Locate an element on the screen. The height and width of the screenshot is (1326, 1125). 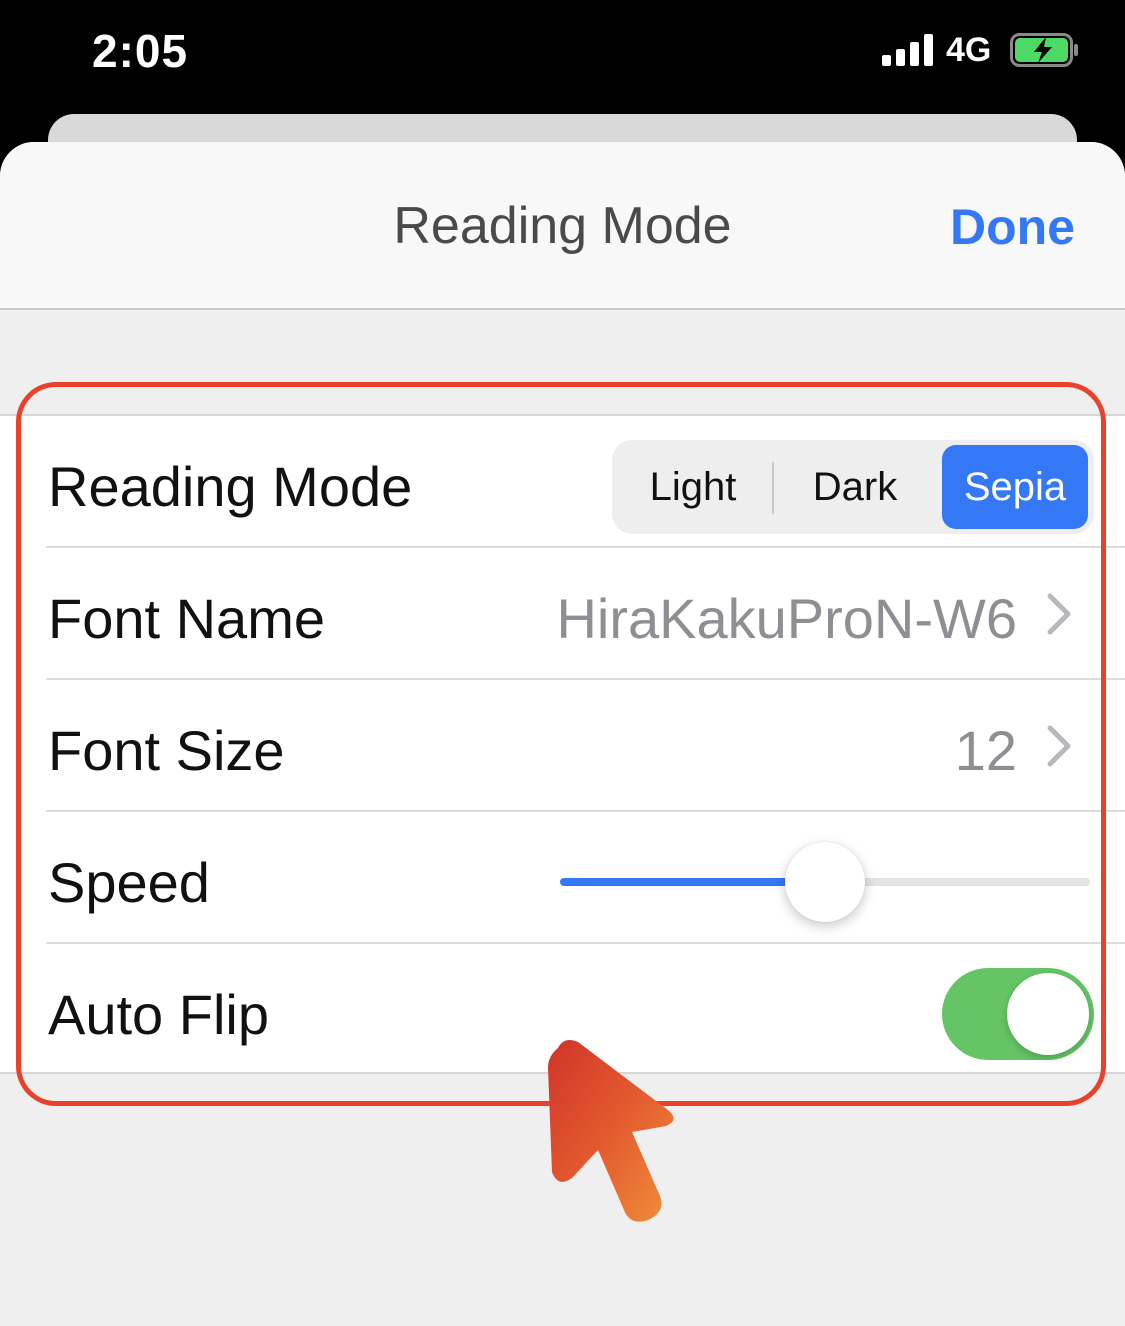
auto-flip-label: Auto Flip is located at coordinates (158, 1014).